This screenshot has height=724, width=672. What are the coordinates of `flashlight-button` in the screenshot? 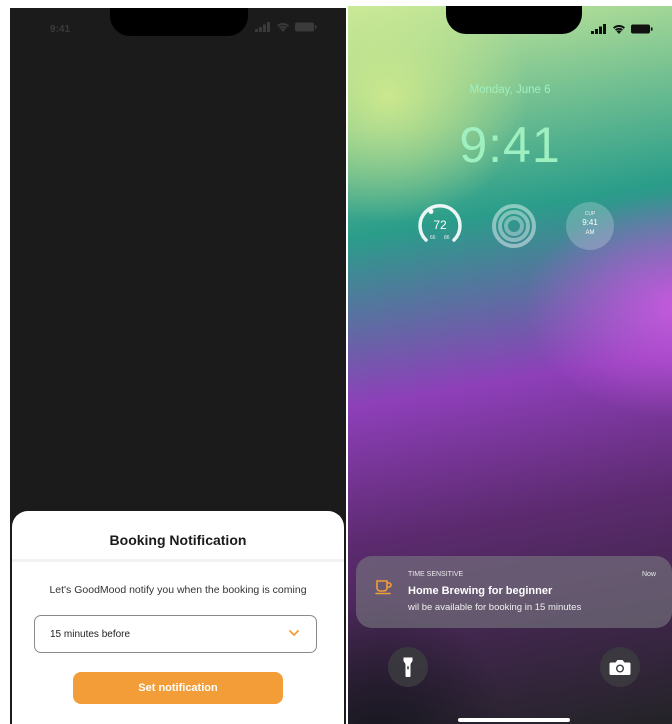 It's located at (408, 667).